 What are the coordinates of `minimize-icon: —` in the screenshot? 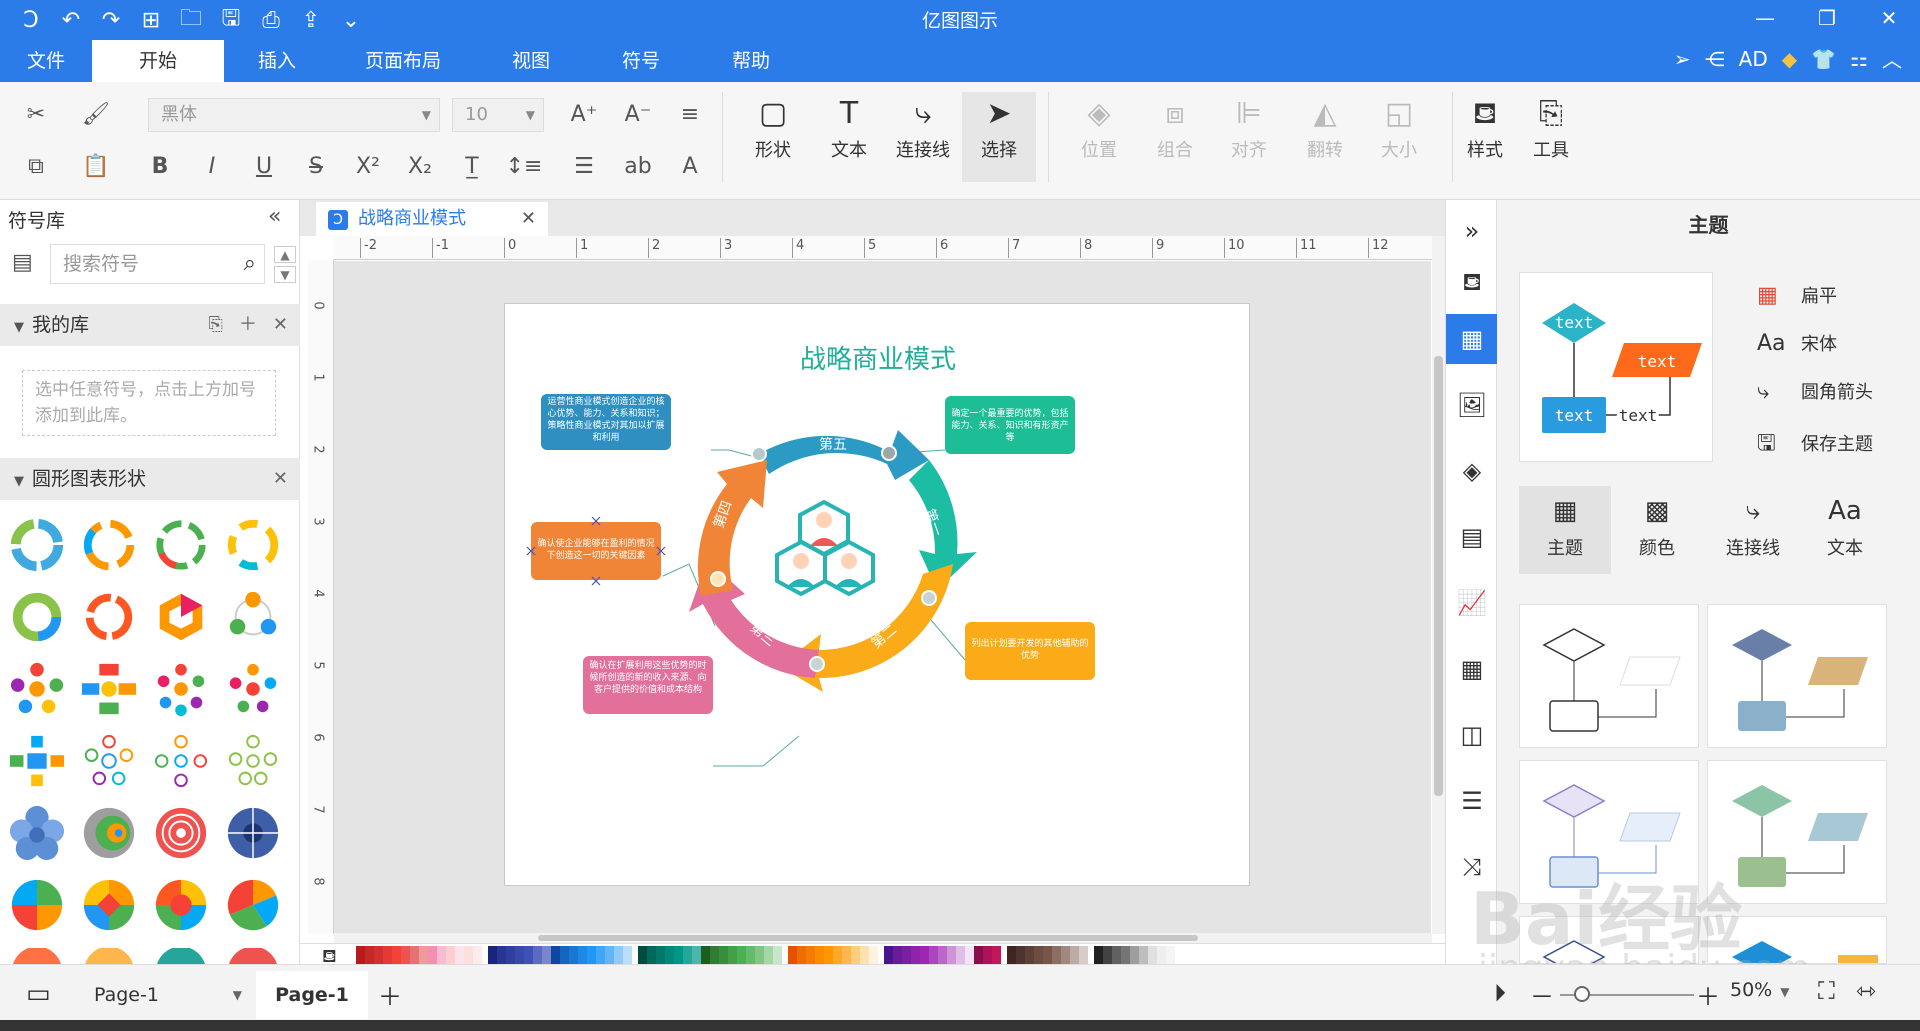 It's located at (1765, 18).